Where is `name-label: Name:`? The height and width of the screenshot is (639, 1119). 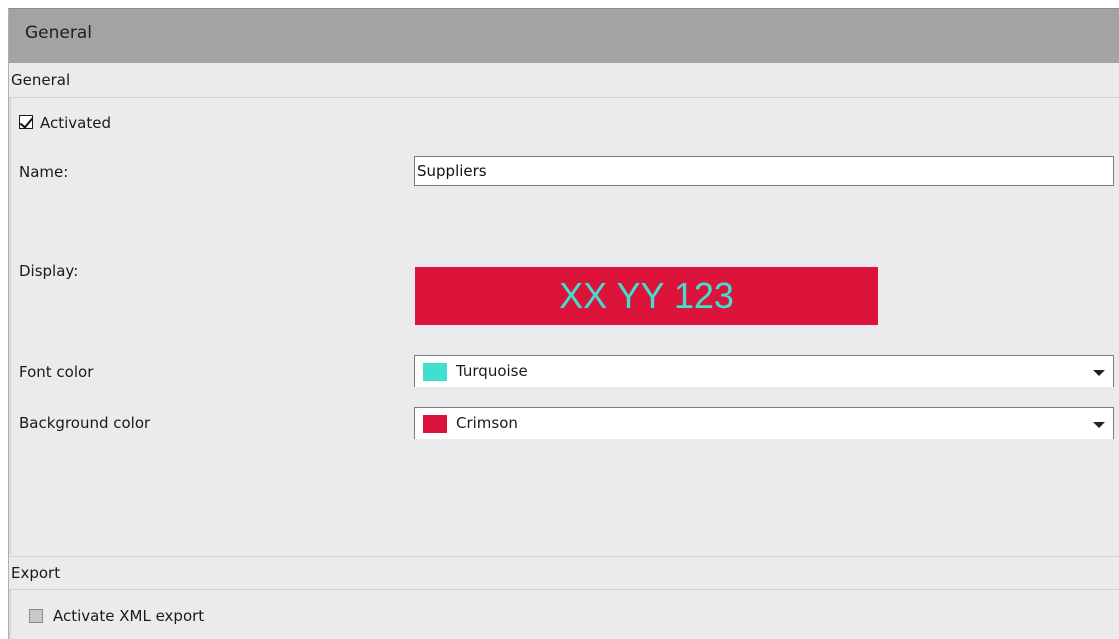
name-label: Name: is located at coordinates (44, 172).